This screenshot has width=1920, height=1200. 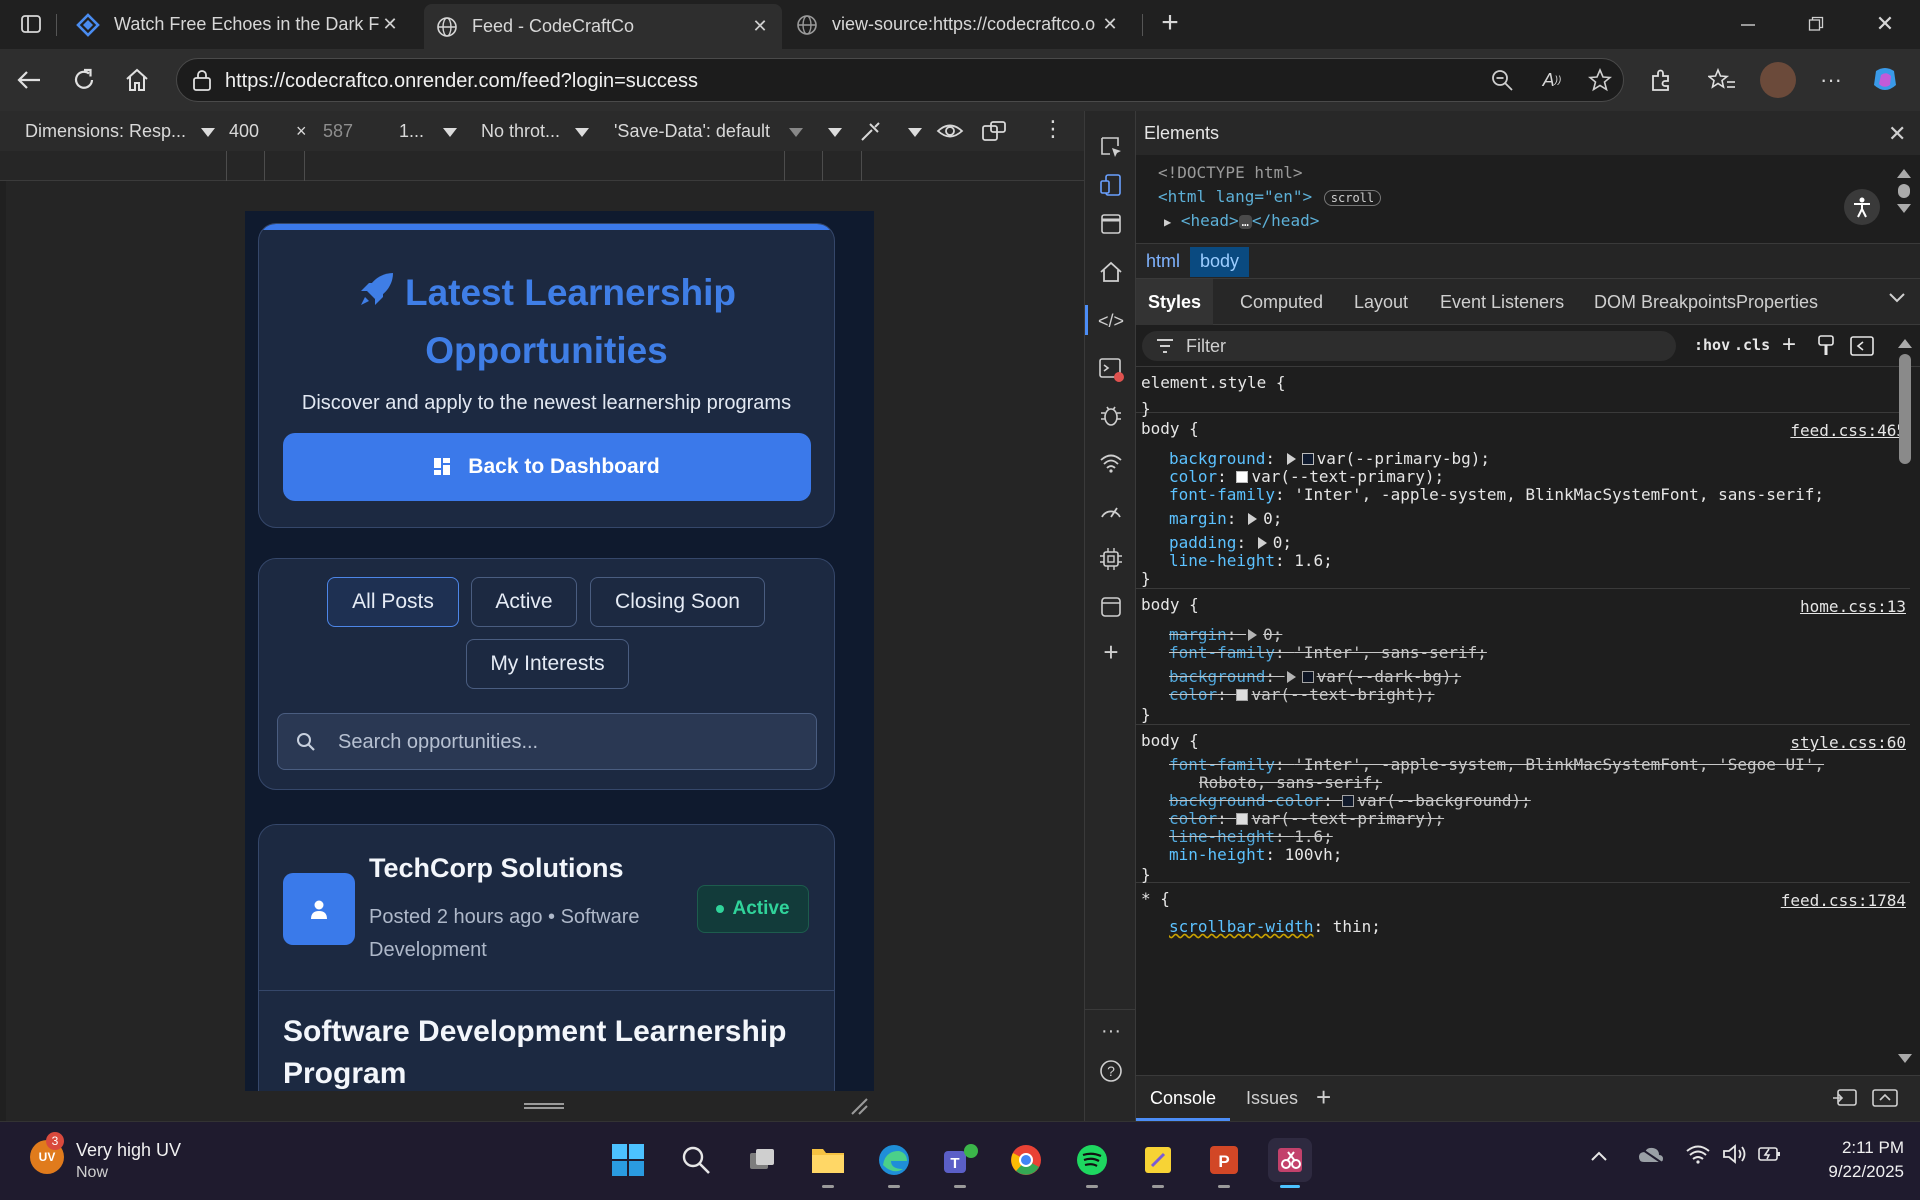 What do you see at coordinates (859, 1106) in the screenshot?
I see `resize-corner-icon` at bounding box center [859, 1106].